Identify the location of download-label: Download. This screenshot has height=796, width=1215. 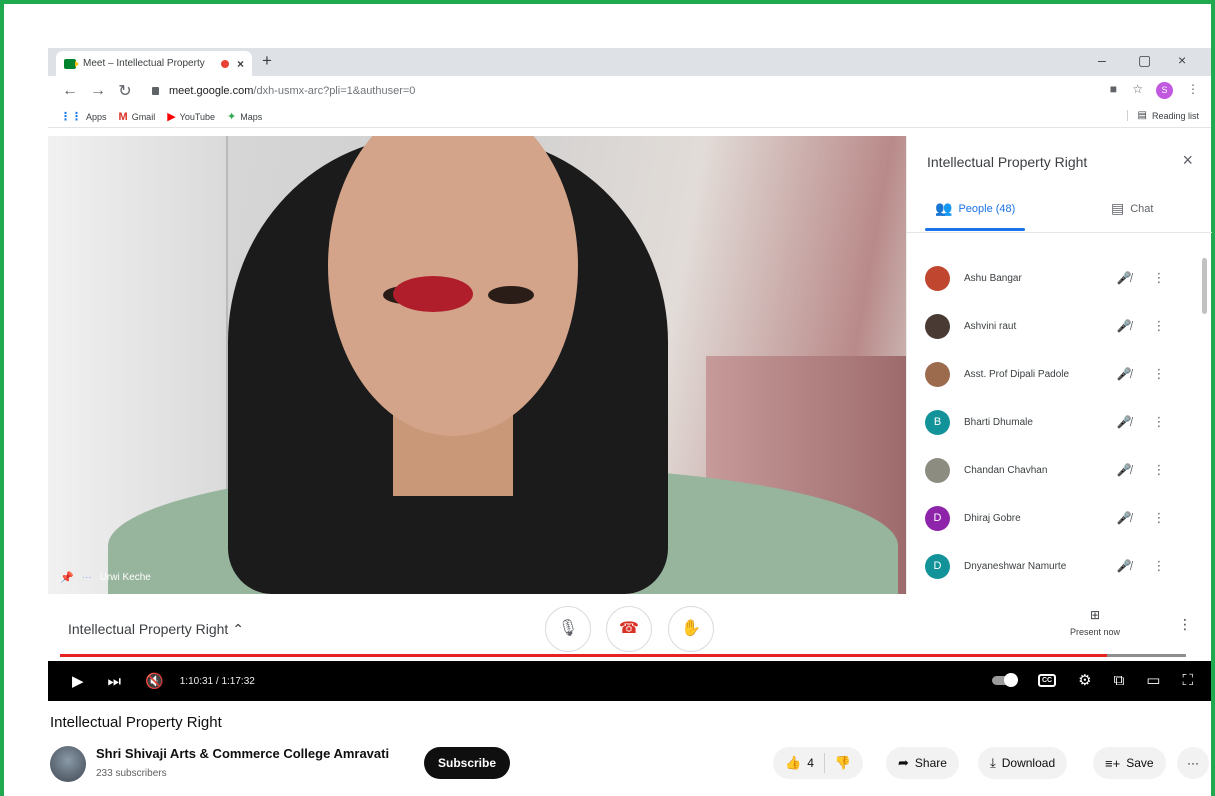
(1028, 763).